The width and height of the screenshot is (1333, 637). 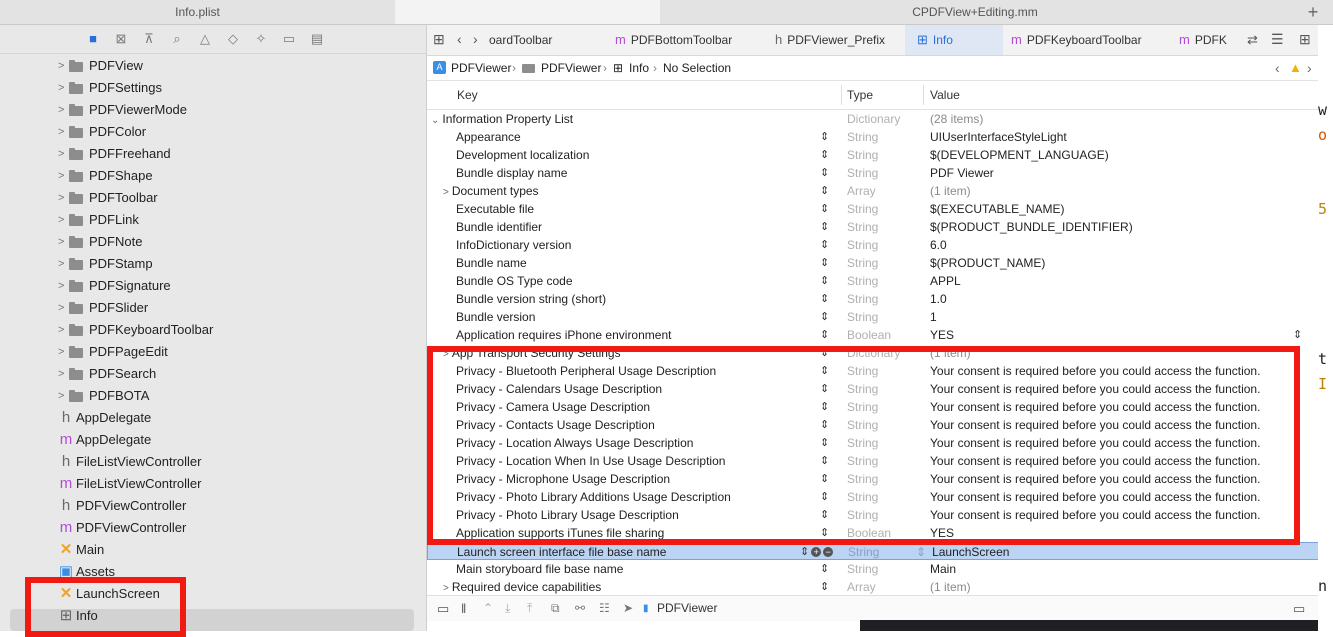 What do you see at coordinates (213, 132) in the screenshot?
I see `navigator-folder: > PDFColor` at bounding box center [213, 132].